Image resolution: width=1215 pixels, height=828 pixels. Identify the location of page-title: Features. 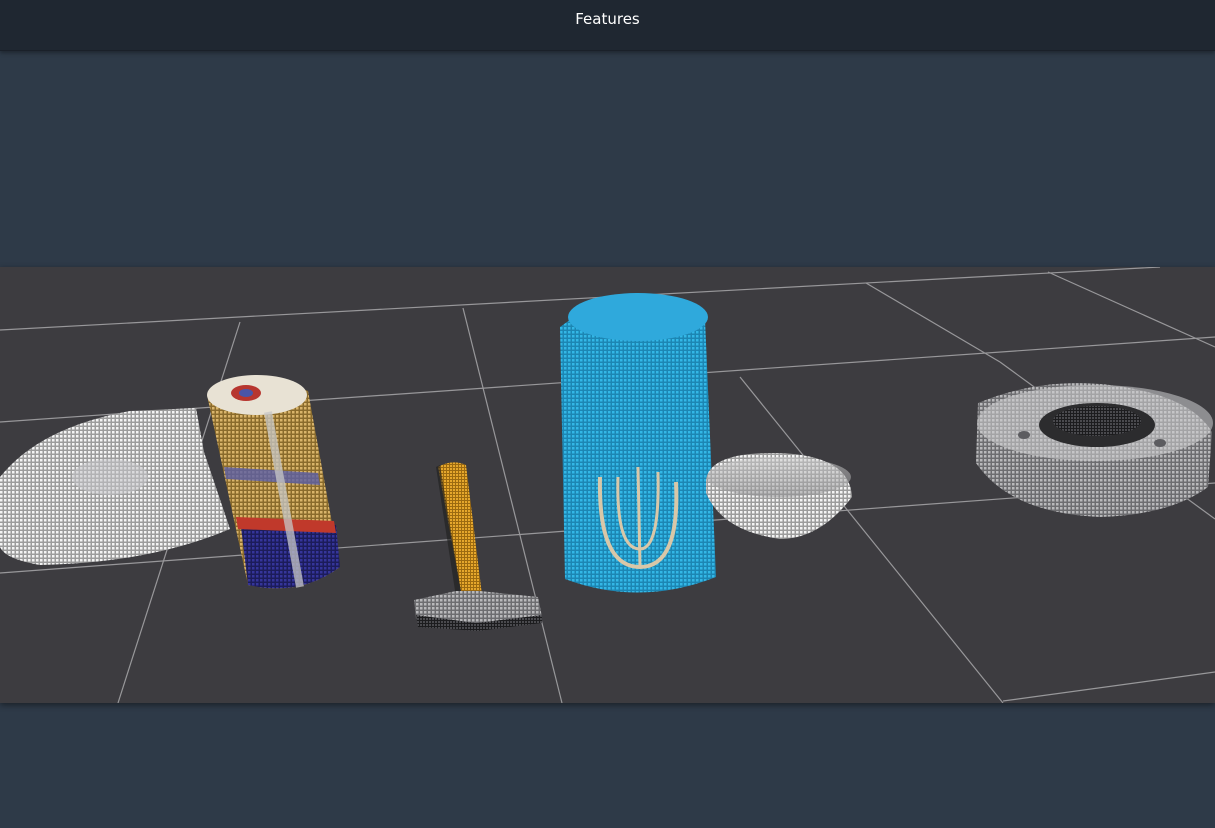
(607, 19).